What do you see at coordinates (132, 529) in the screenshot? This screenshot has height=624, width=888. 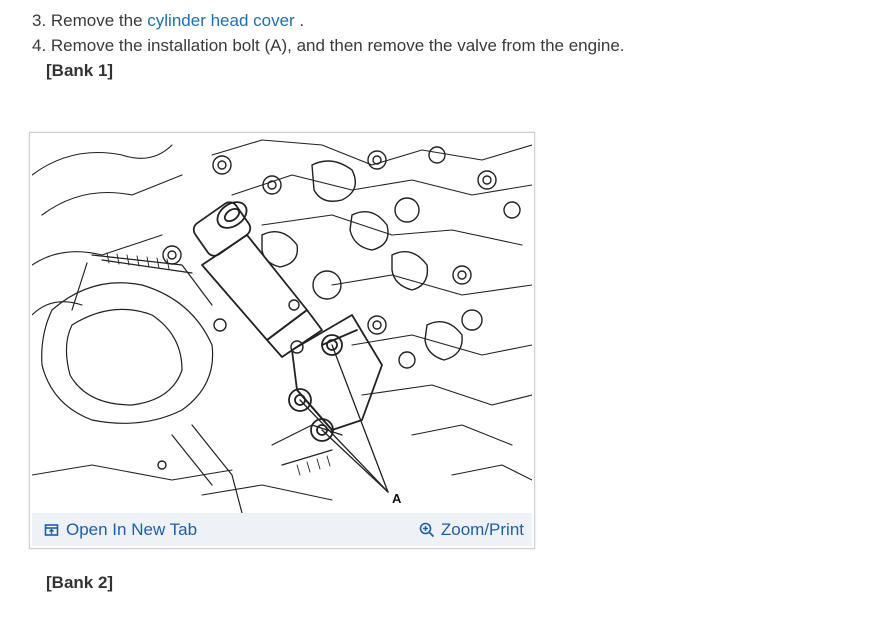 I see `open-in-new-tab-label: Open In New Tab` at bounding box center [132, 529].